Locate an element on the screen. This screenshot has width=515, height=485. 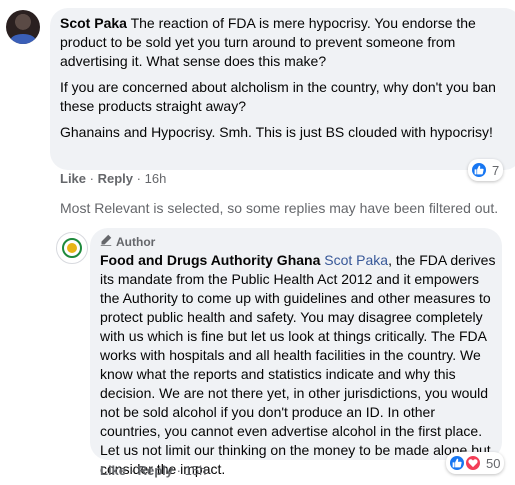
avatar is located at coordinates (23, 27).